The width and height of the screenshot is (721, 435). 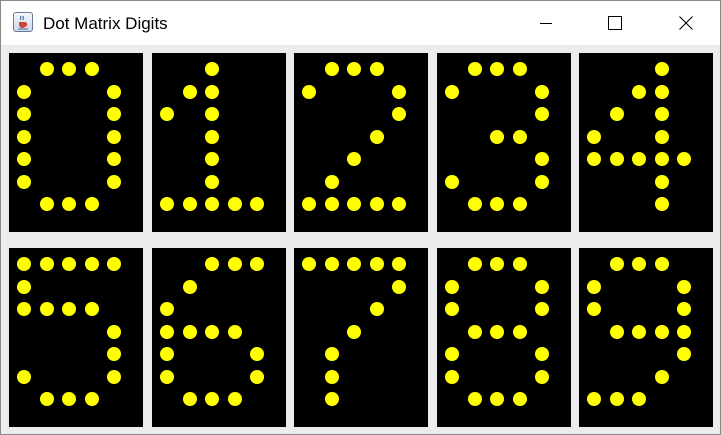 I want to click on title-bar: Dot Matrix Digits, so click(x=360, y=23).